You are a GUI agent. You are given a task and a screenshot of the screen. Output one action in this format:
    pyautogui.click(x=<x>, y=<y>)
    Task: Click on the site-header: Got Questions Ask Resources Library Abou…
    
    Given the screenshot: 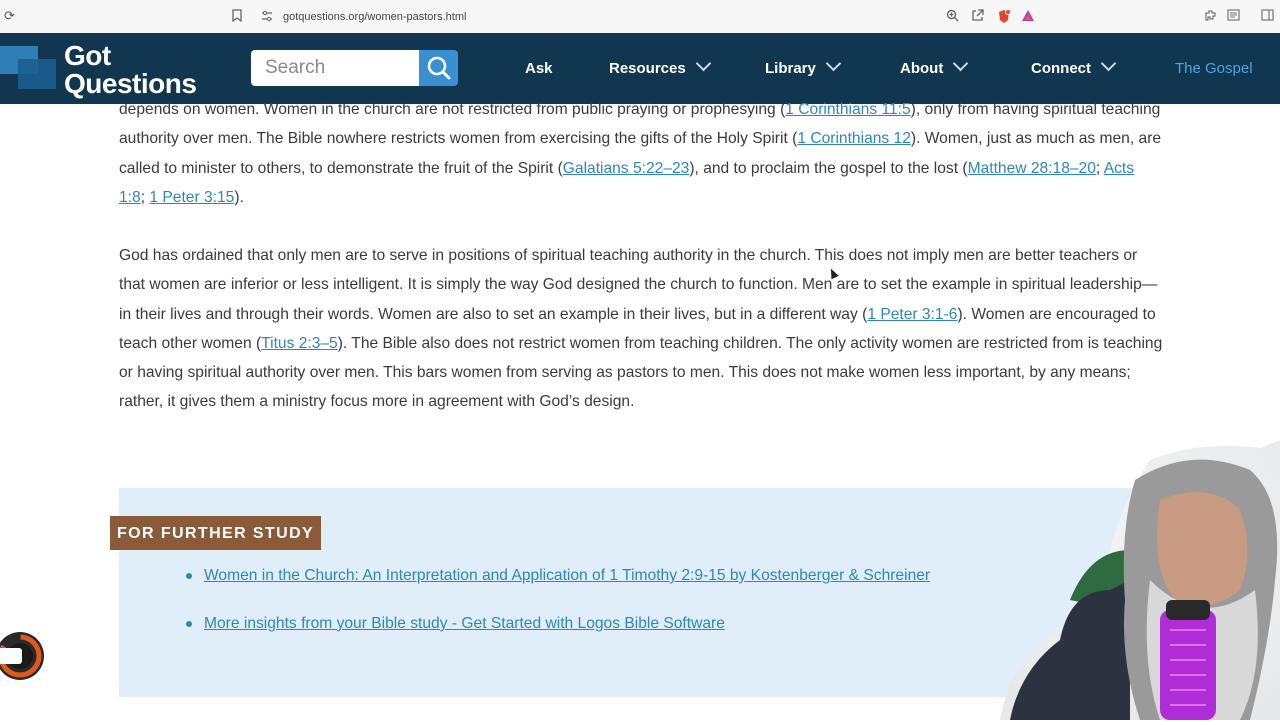 What is the action you would take?
    pyautogui.click(x=640, y=68)
    